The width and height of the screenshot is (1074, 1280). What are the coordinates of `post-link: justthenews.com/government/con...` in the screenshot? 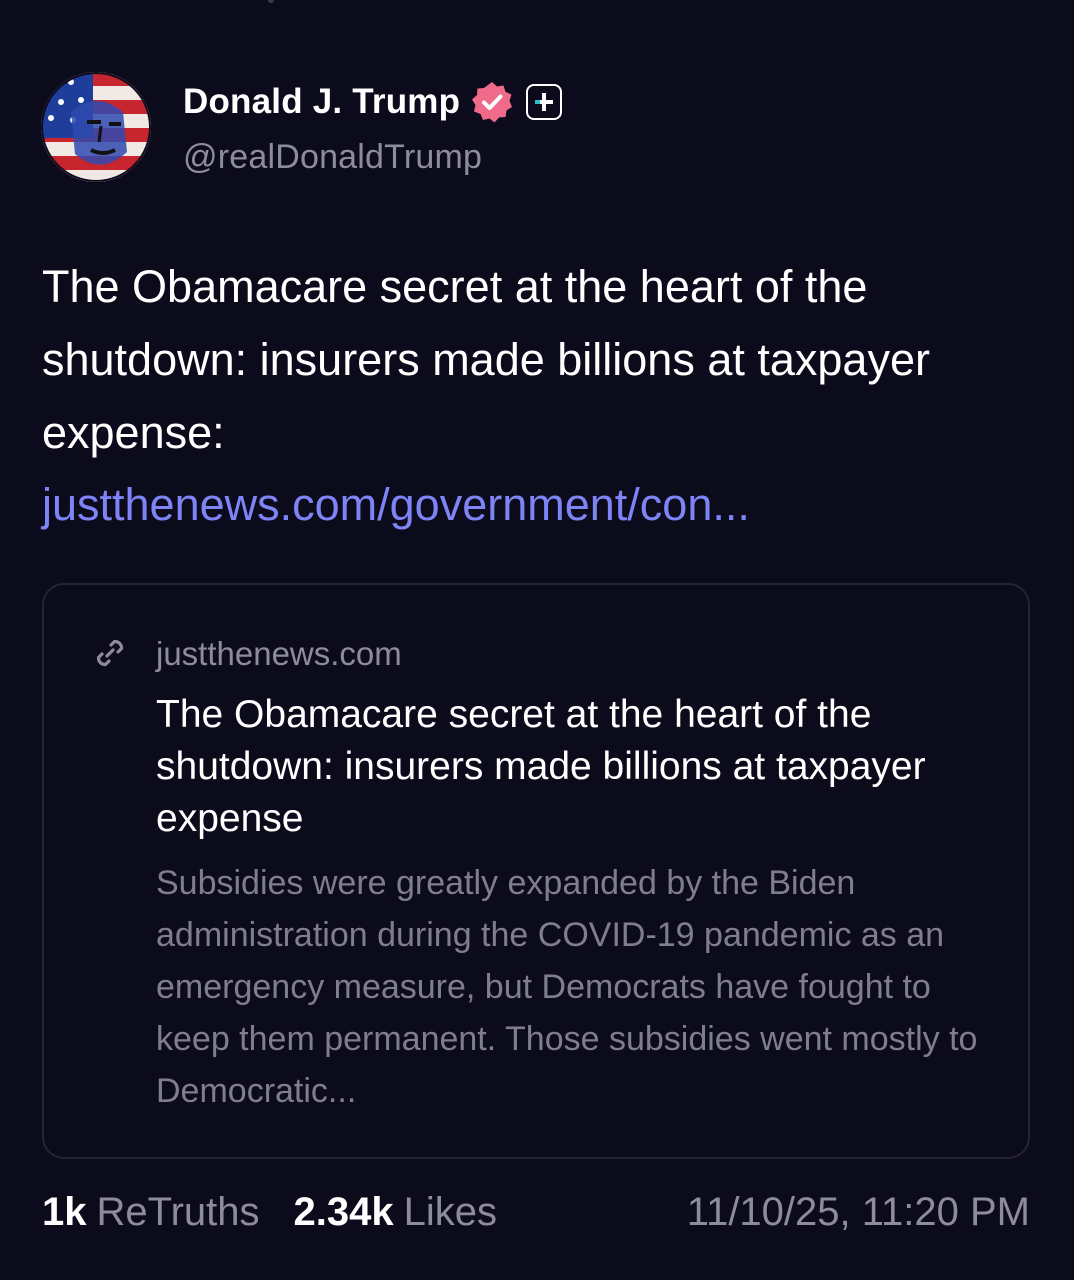 It's located at (396, 504).